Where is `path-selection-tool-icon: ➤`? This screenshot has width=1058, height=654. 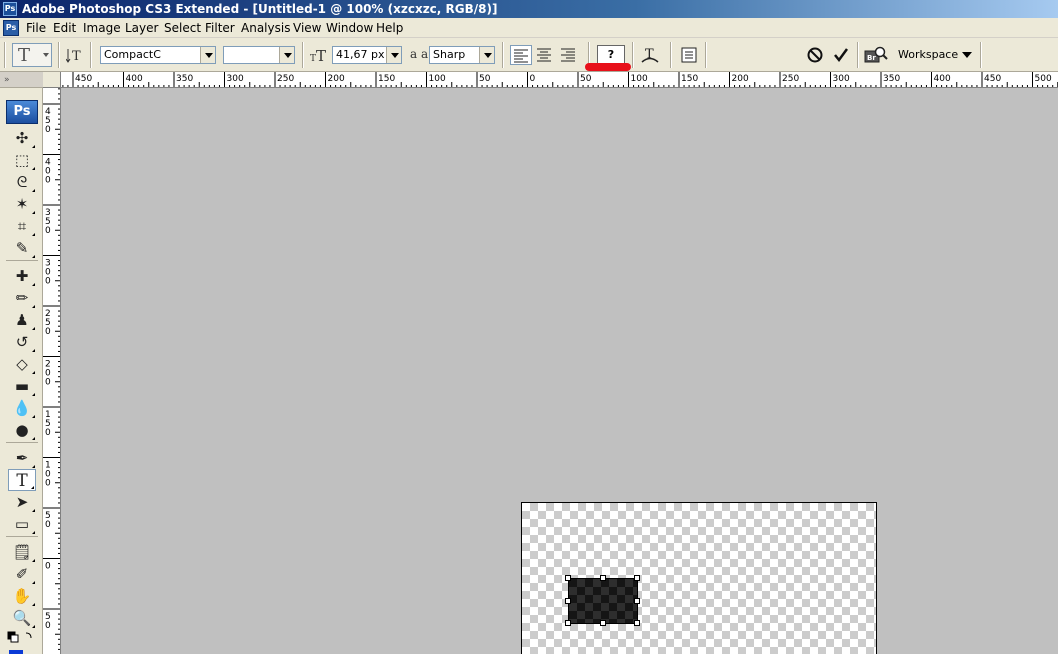 path-selection-tool-icon: ➤ is located at coordinates (22, 502).